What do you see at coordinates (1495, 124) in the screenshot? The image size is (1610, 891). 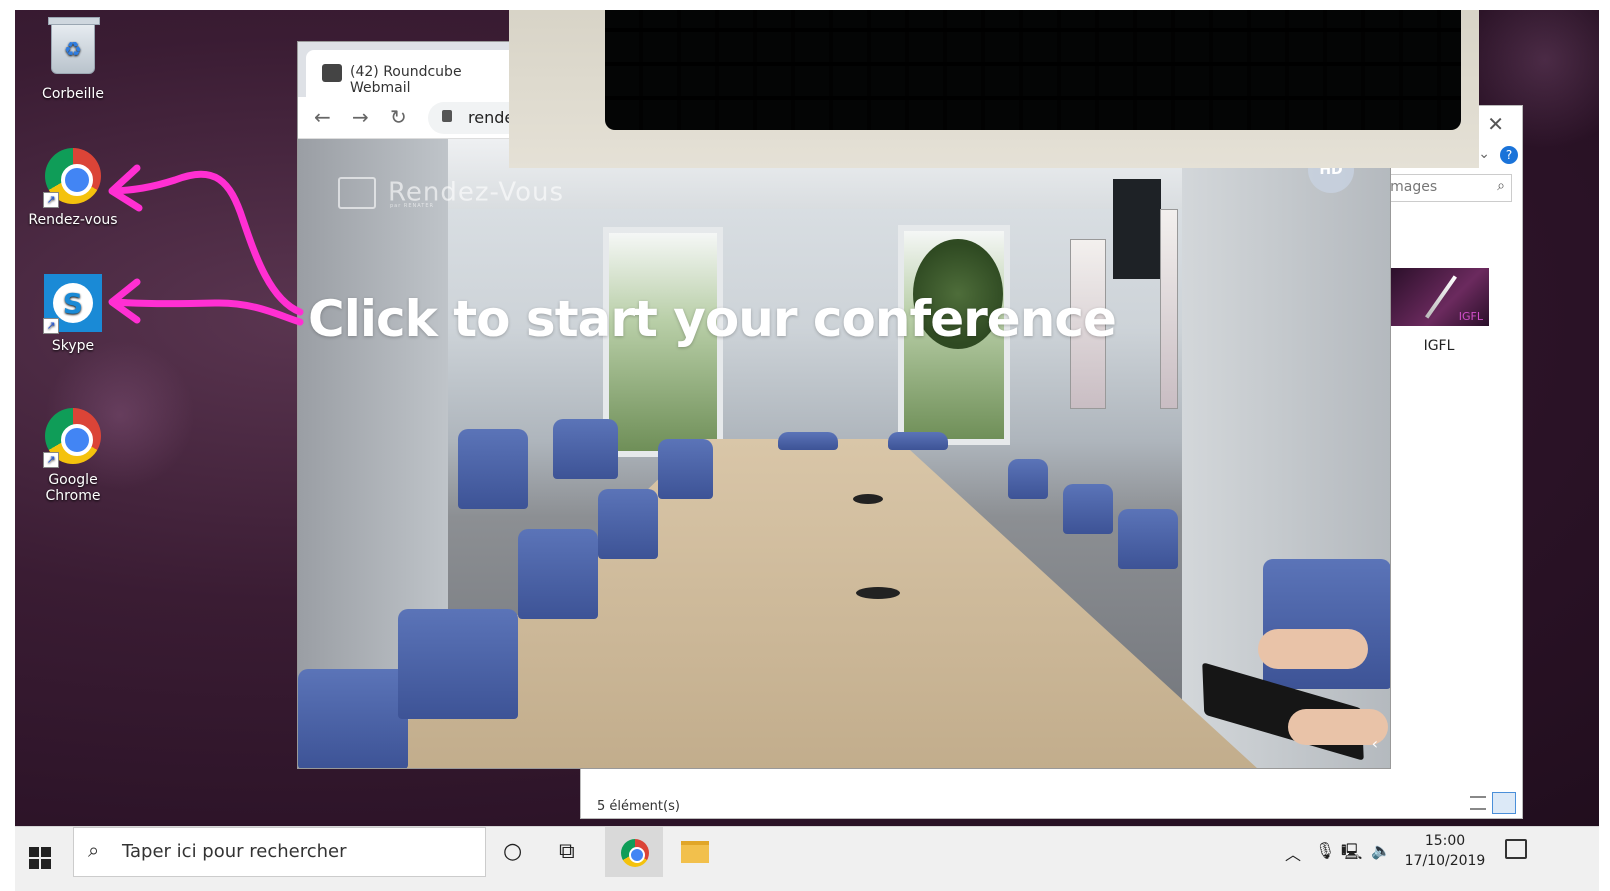 I see `close-icon: ✕` at bounding box center [1495, 124].